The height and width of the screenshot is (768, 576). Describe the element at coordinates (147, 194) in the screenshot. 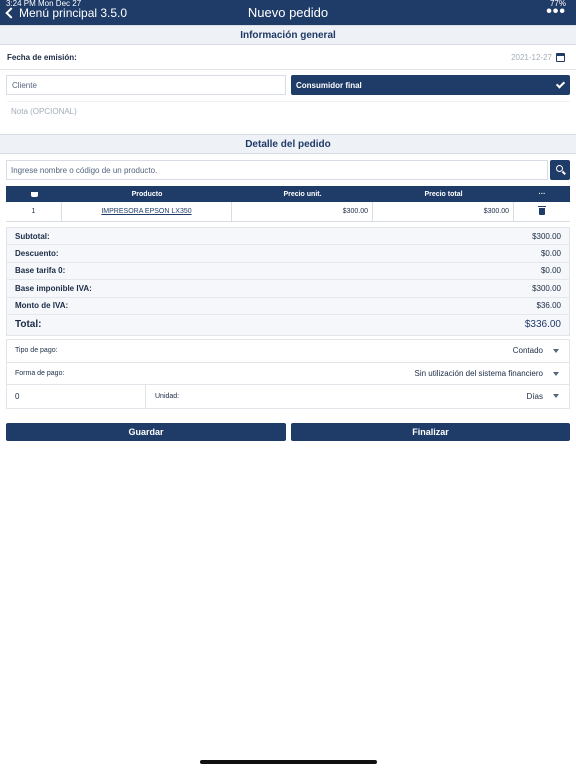

I see `column-header-product: Producto` at that location.